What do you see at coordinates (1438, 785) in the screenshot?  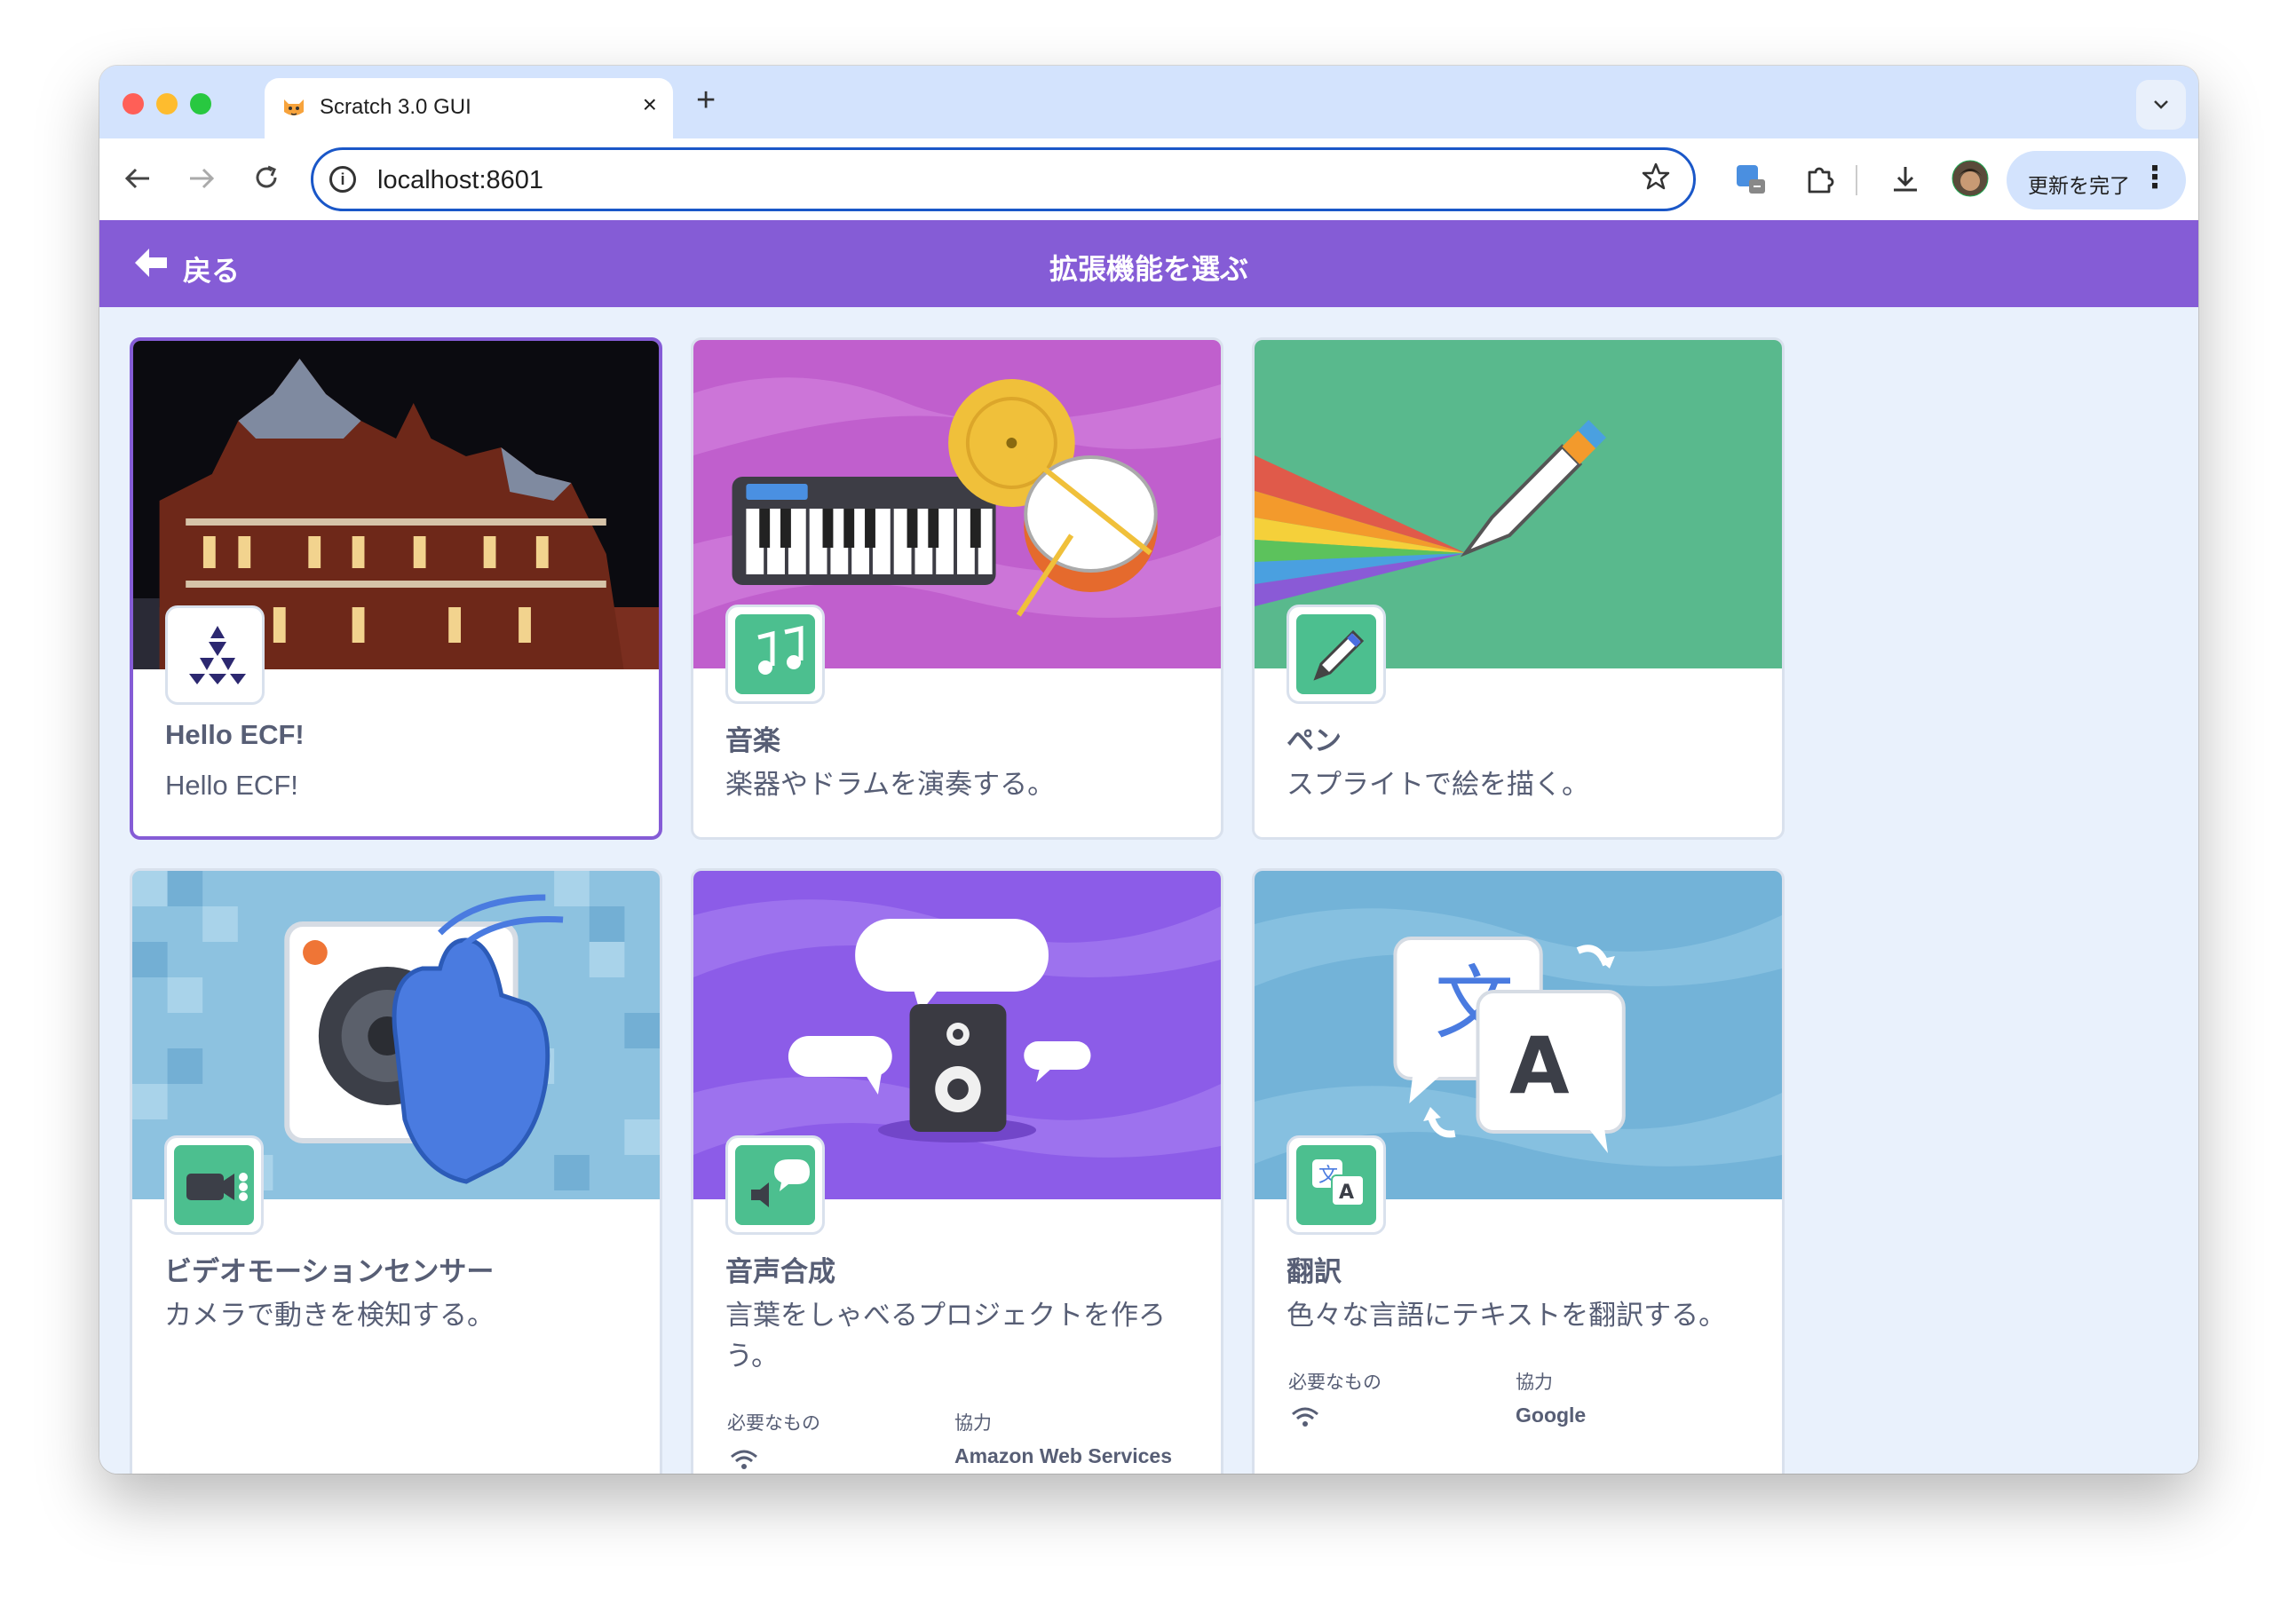 I see `extension-description: スプライトで絵を描く。` at bounding box center [1438, 785].